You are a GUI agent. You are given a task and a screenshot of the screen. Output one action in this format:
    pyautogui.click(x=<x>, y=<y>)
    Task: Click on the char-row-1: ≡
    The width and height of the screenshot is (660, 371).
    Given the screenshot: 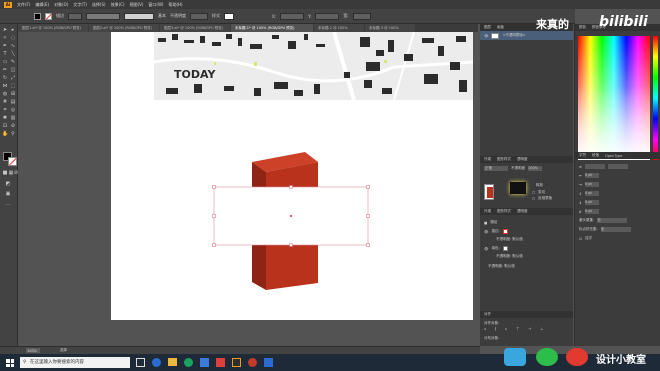 What is the action you would take?
    pyautogui.click(x=603, y=166)
    